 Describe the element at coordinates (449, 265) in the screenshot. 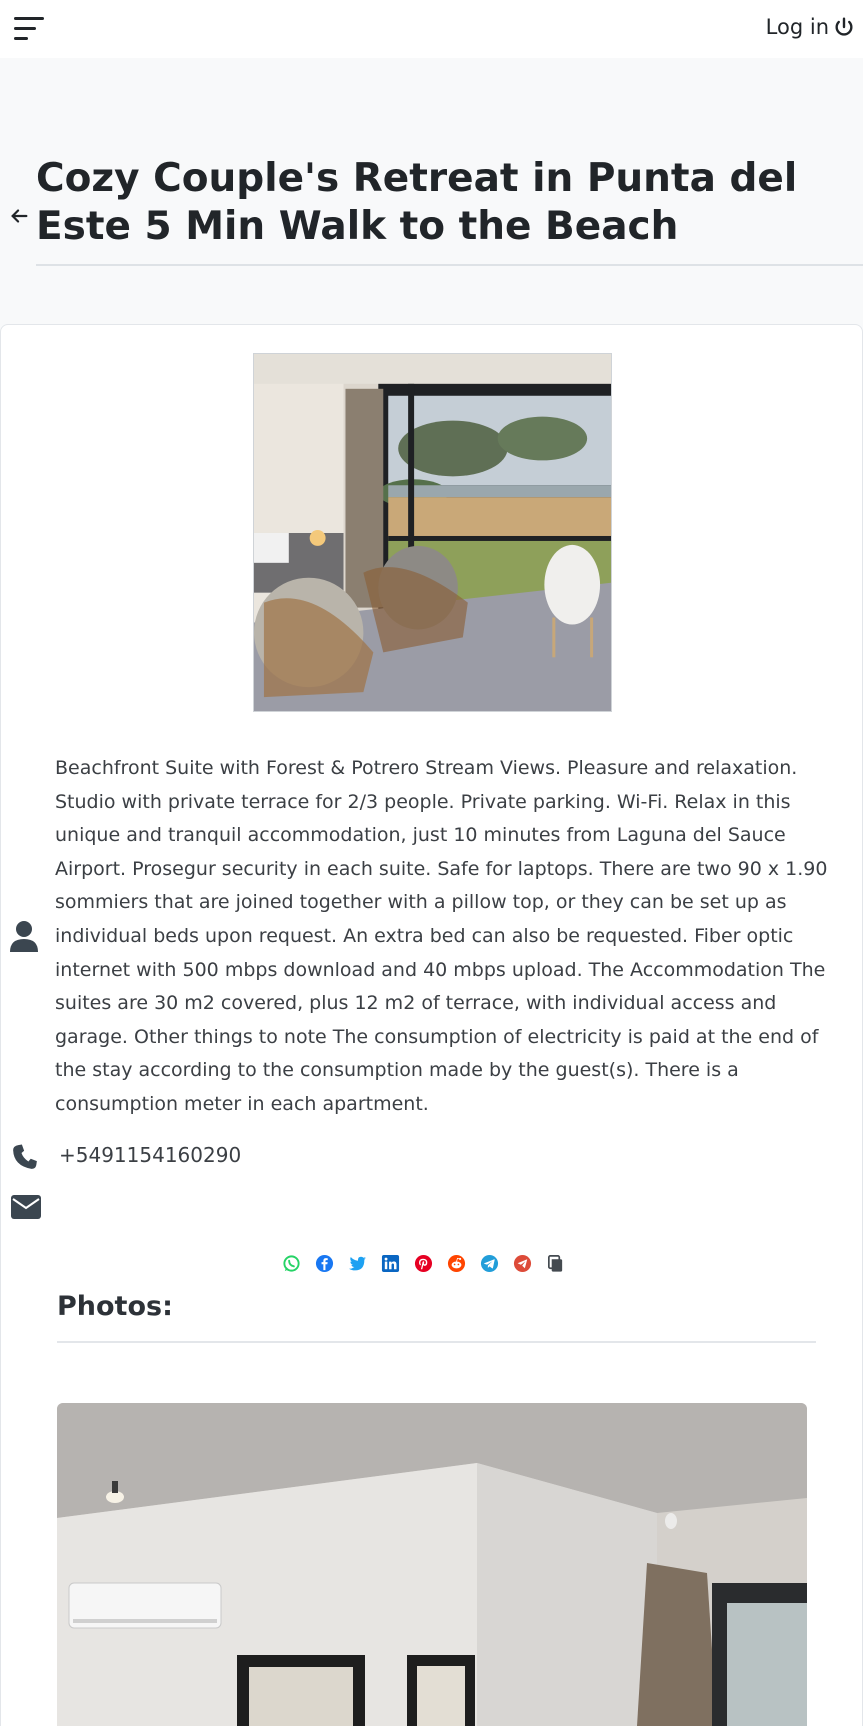

I see `title-divider` at that location.